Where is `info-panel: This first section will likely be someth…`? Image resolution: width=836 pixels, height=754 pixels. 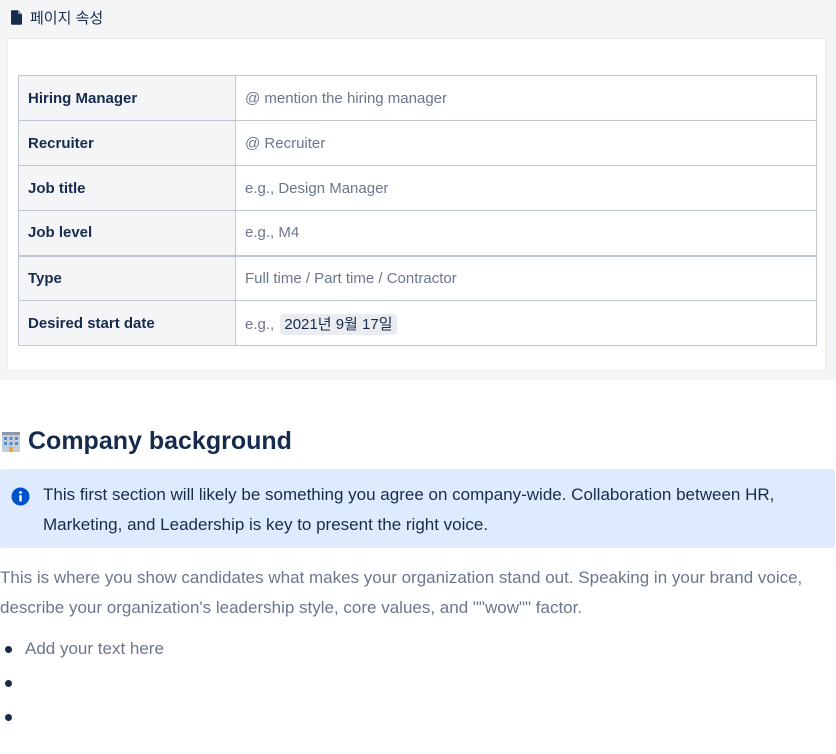
info-panel: This first section will likely be someth… is located at coordinates (417, 508).